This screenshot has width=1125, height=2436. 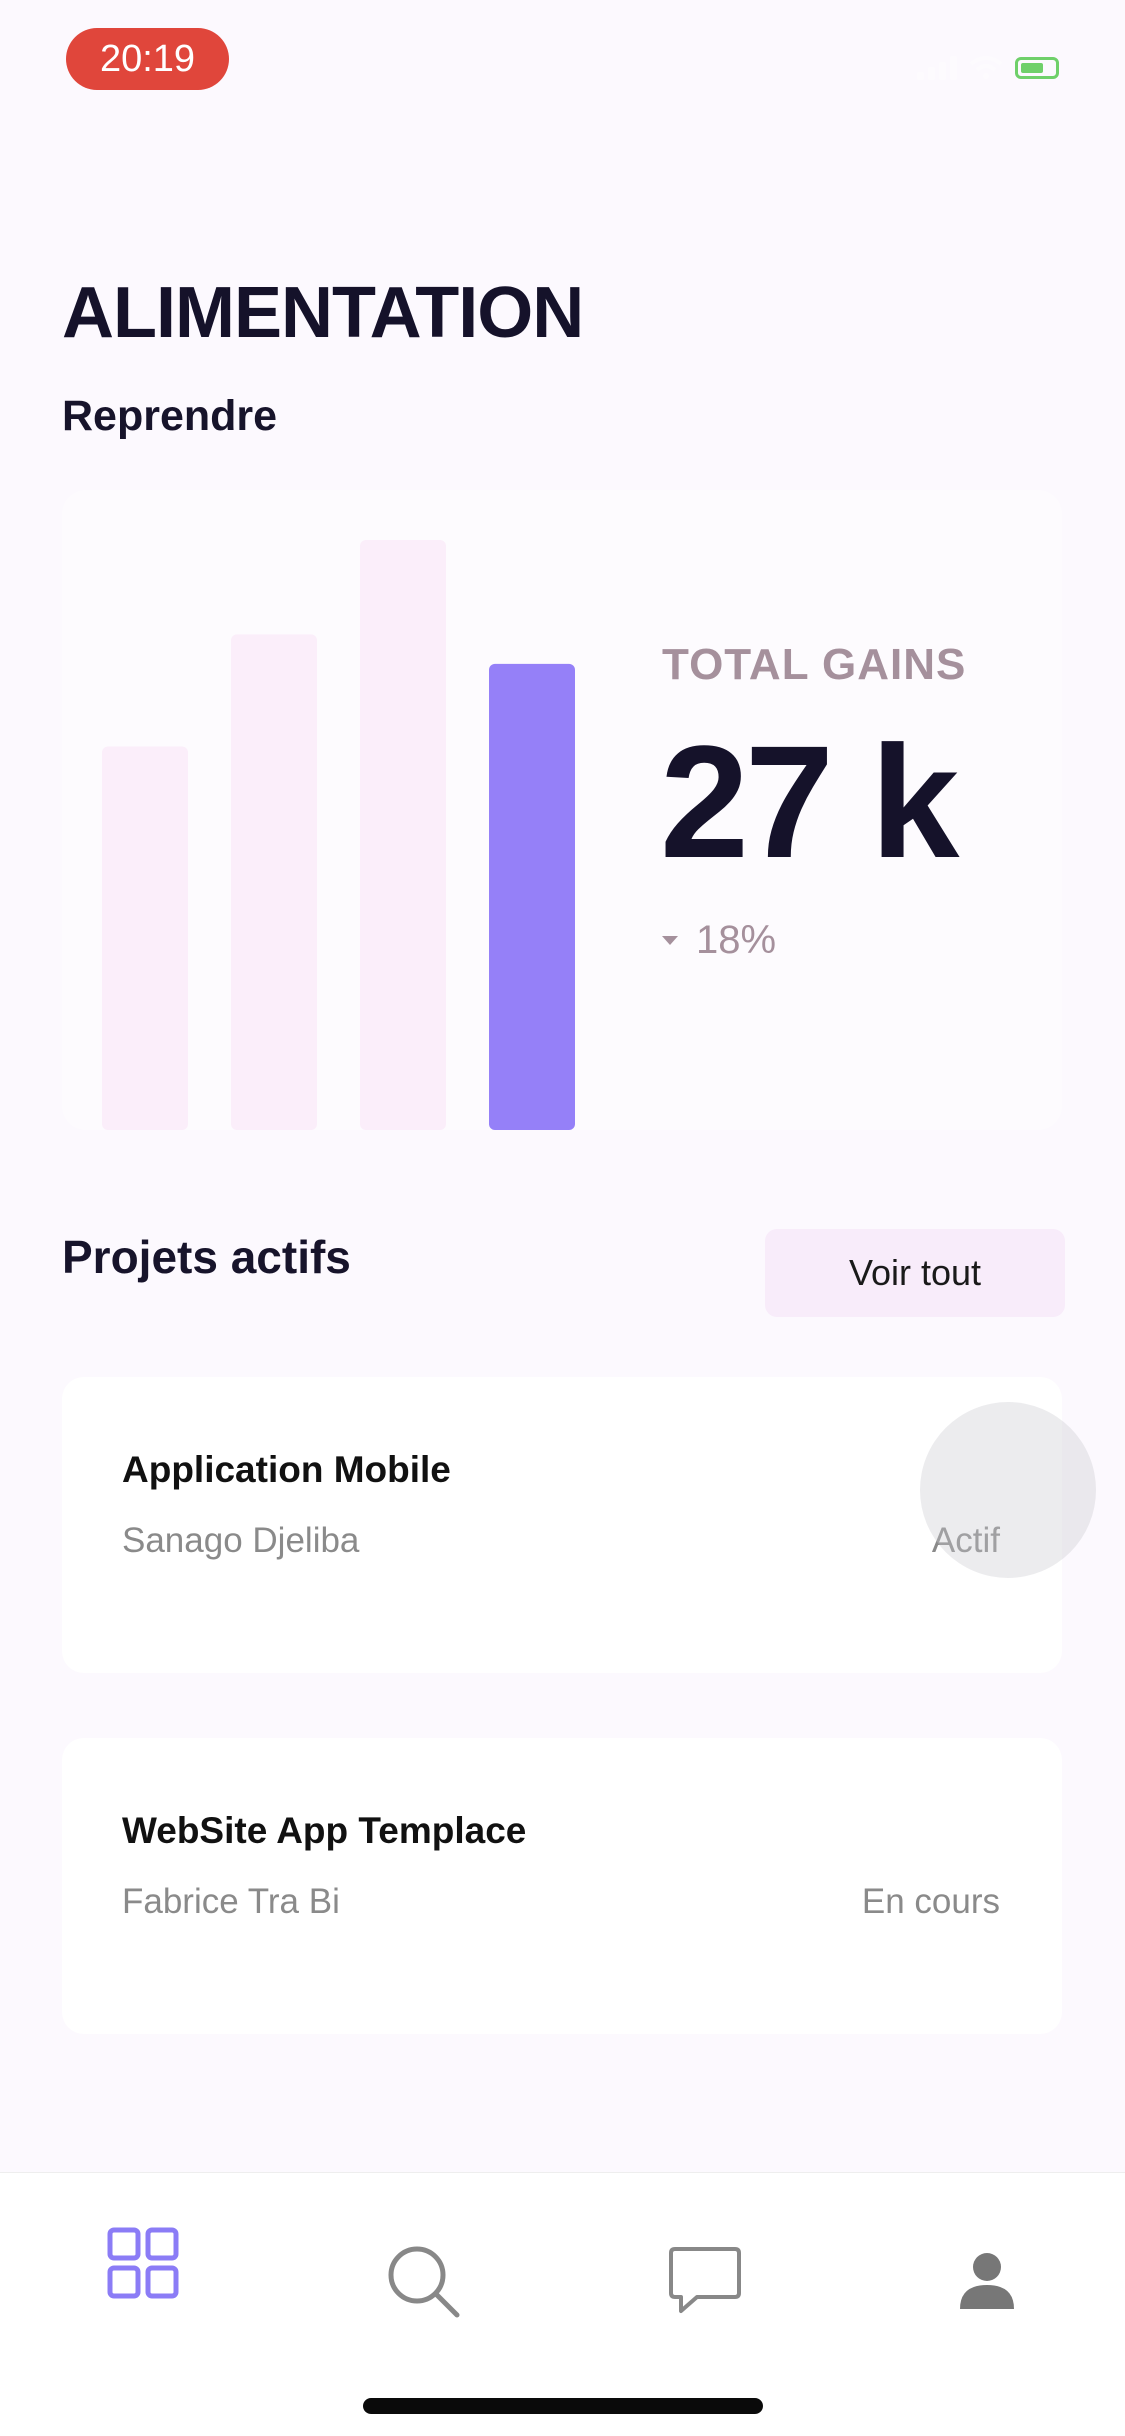 What do you see at coordinates (338, 835) in the screenshot?
I see `earnings-bar-chart` at bounding box center [338, 835].